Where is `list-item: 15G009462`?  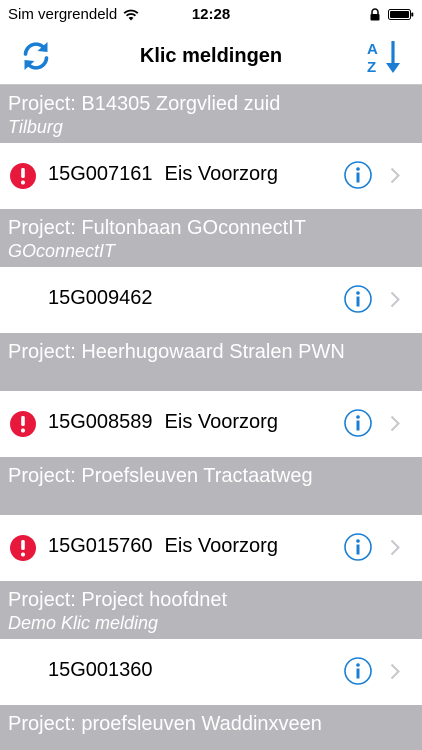 list-item: 15G009462 is located at coordinates (211, 300).